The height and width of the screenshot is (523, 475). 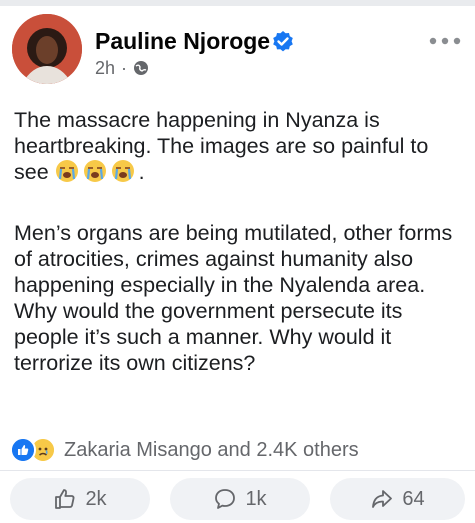 What do you see at coordinates (105, 68) in the screenshot?
I see `post-time: 2h` at bounding box center [105, 68].